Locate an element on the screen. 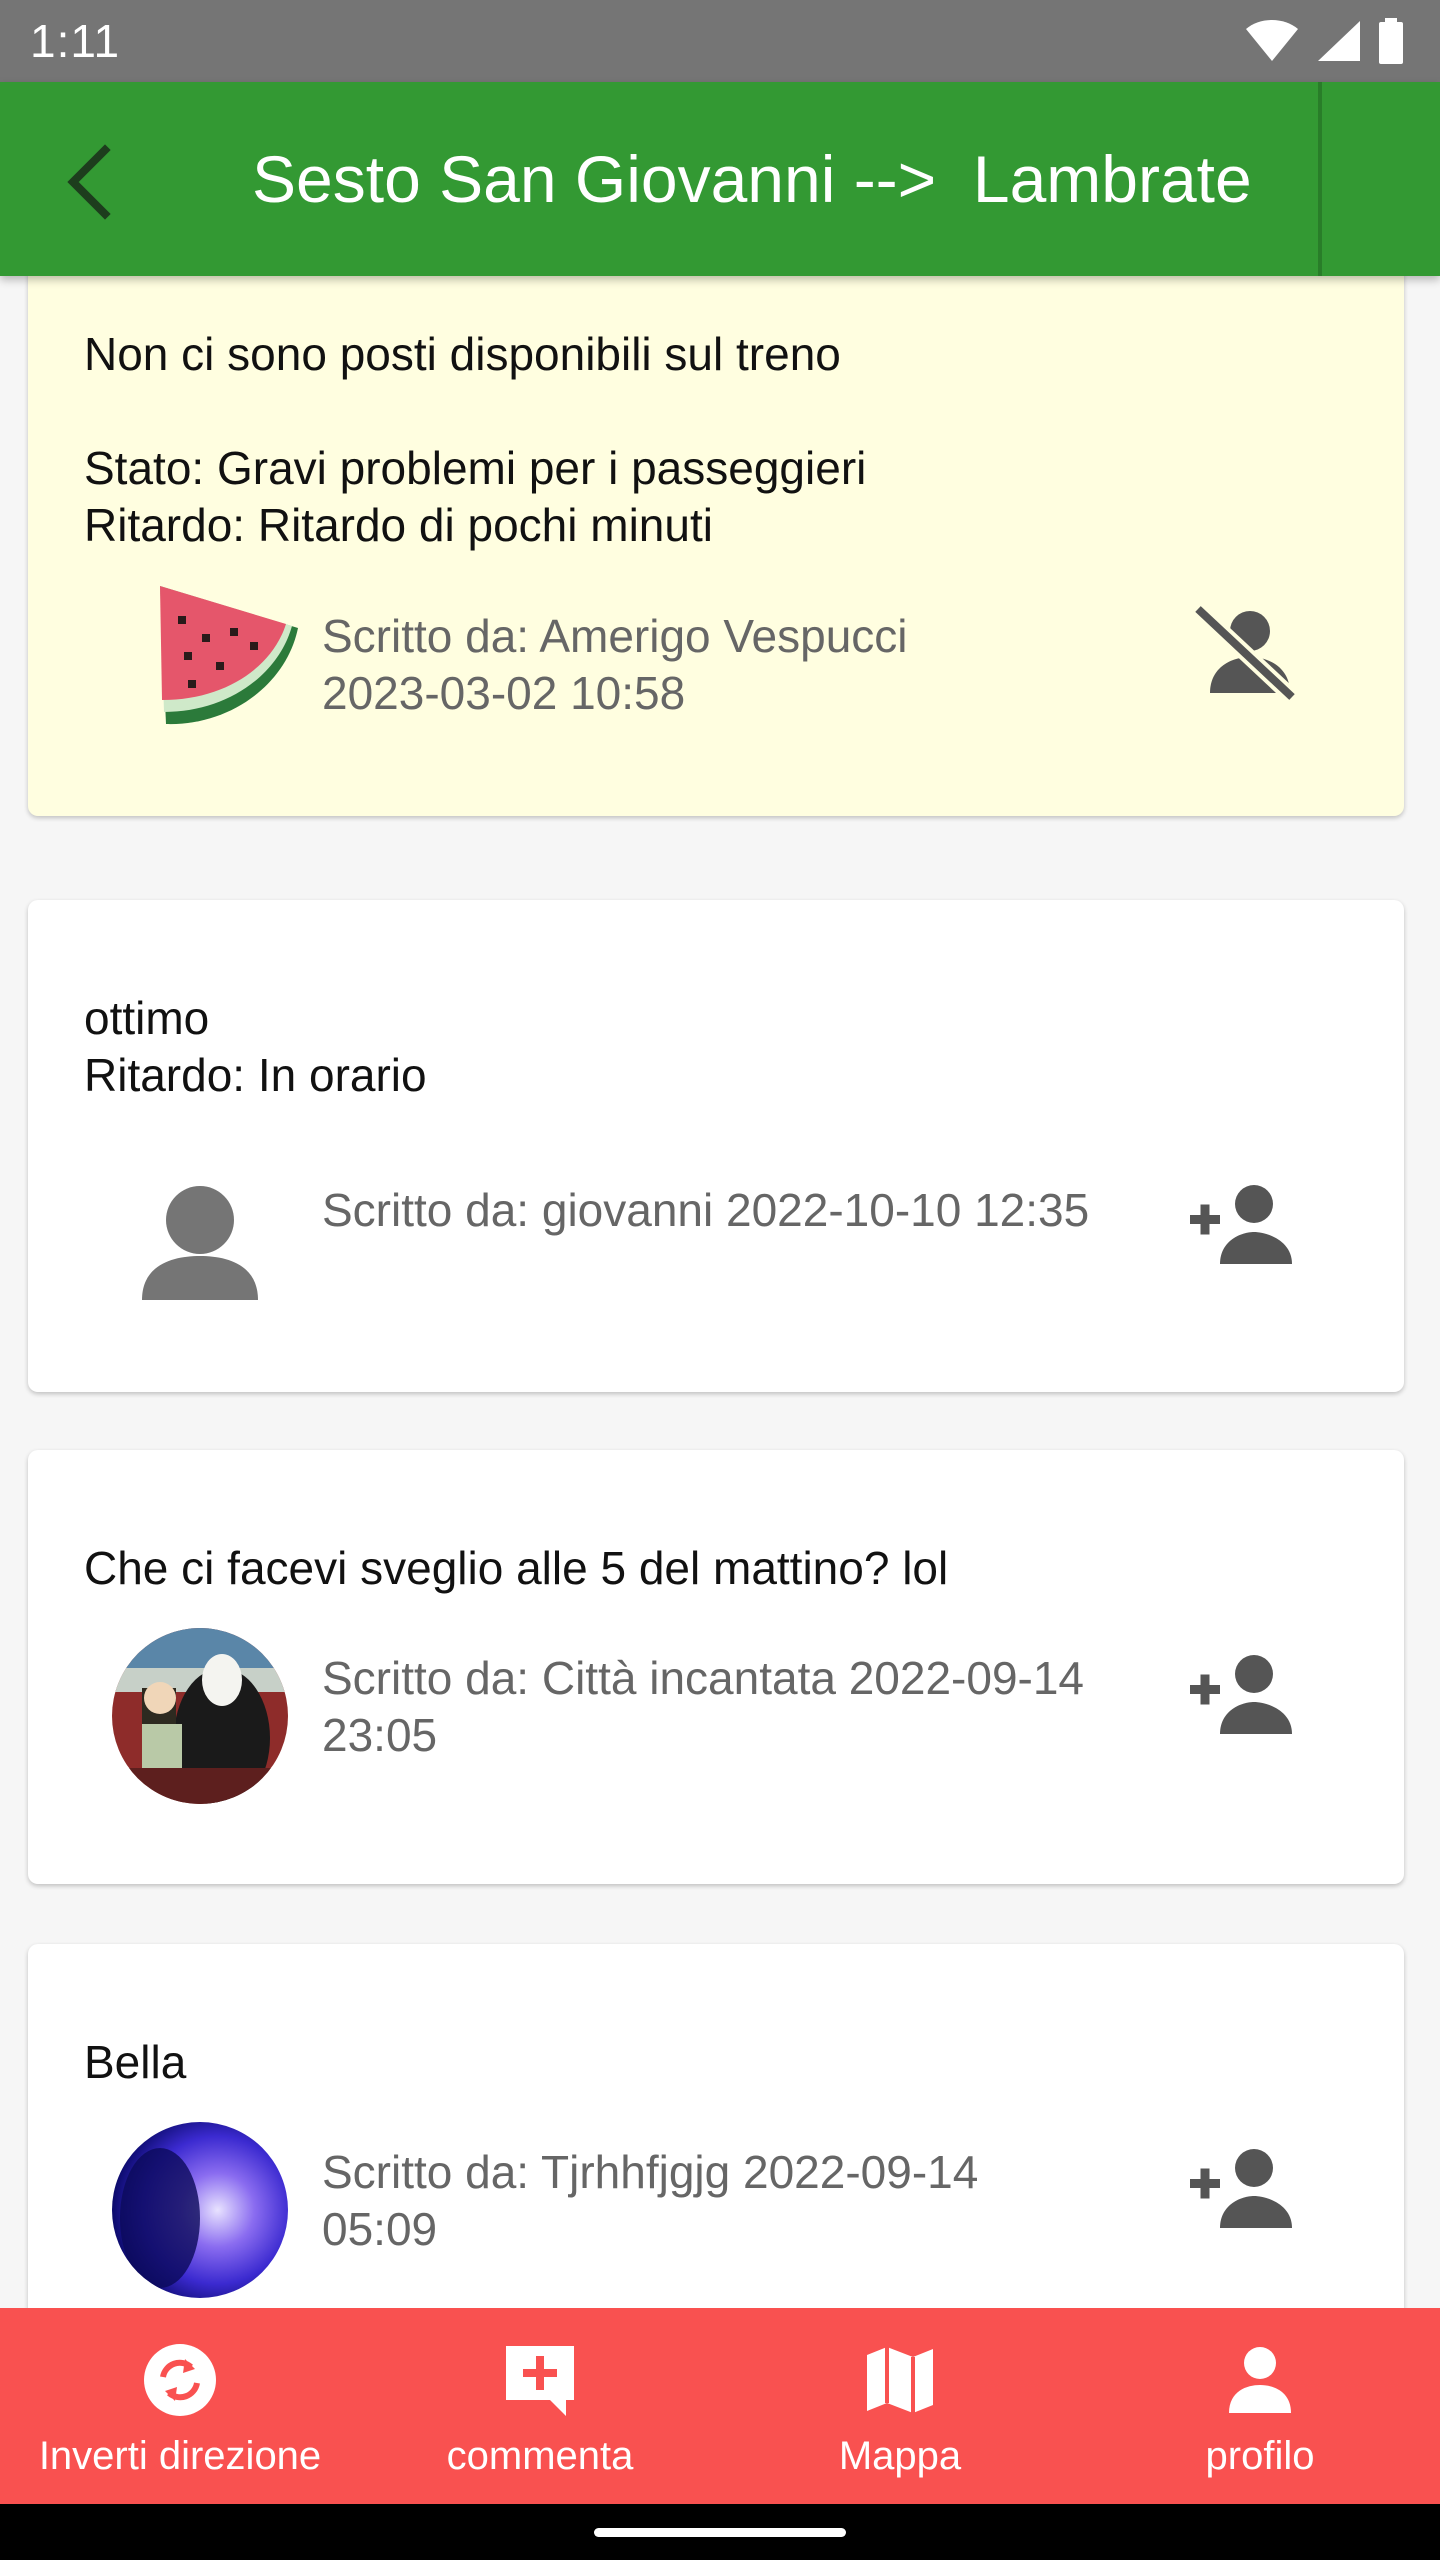 This screenshot has height=2560, width=1440. back-arrow-icon is located at coordinates (89, 182).